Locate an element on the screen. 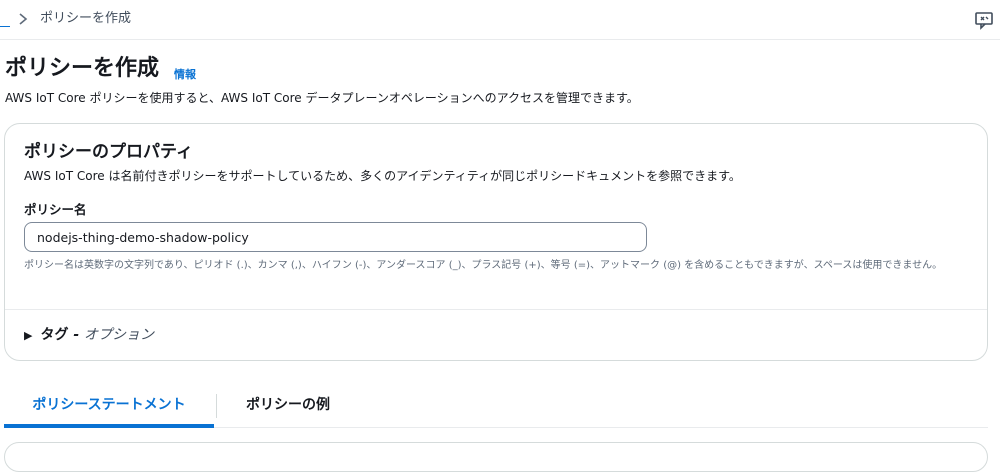 The height and width of the screenshot is (472, 1000). top-navigation-bar: ポリシーを作成 is located at coordinates (500, 20).